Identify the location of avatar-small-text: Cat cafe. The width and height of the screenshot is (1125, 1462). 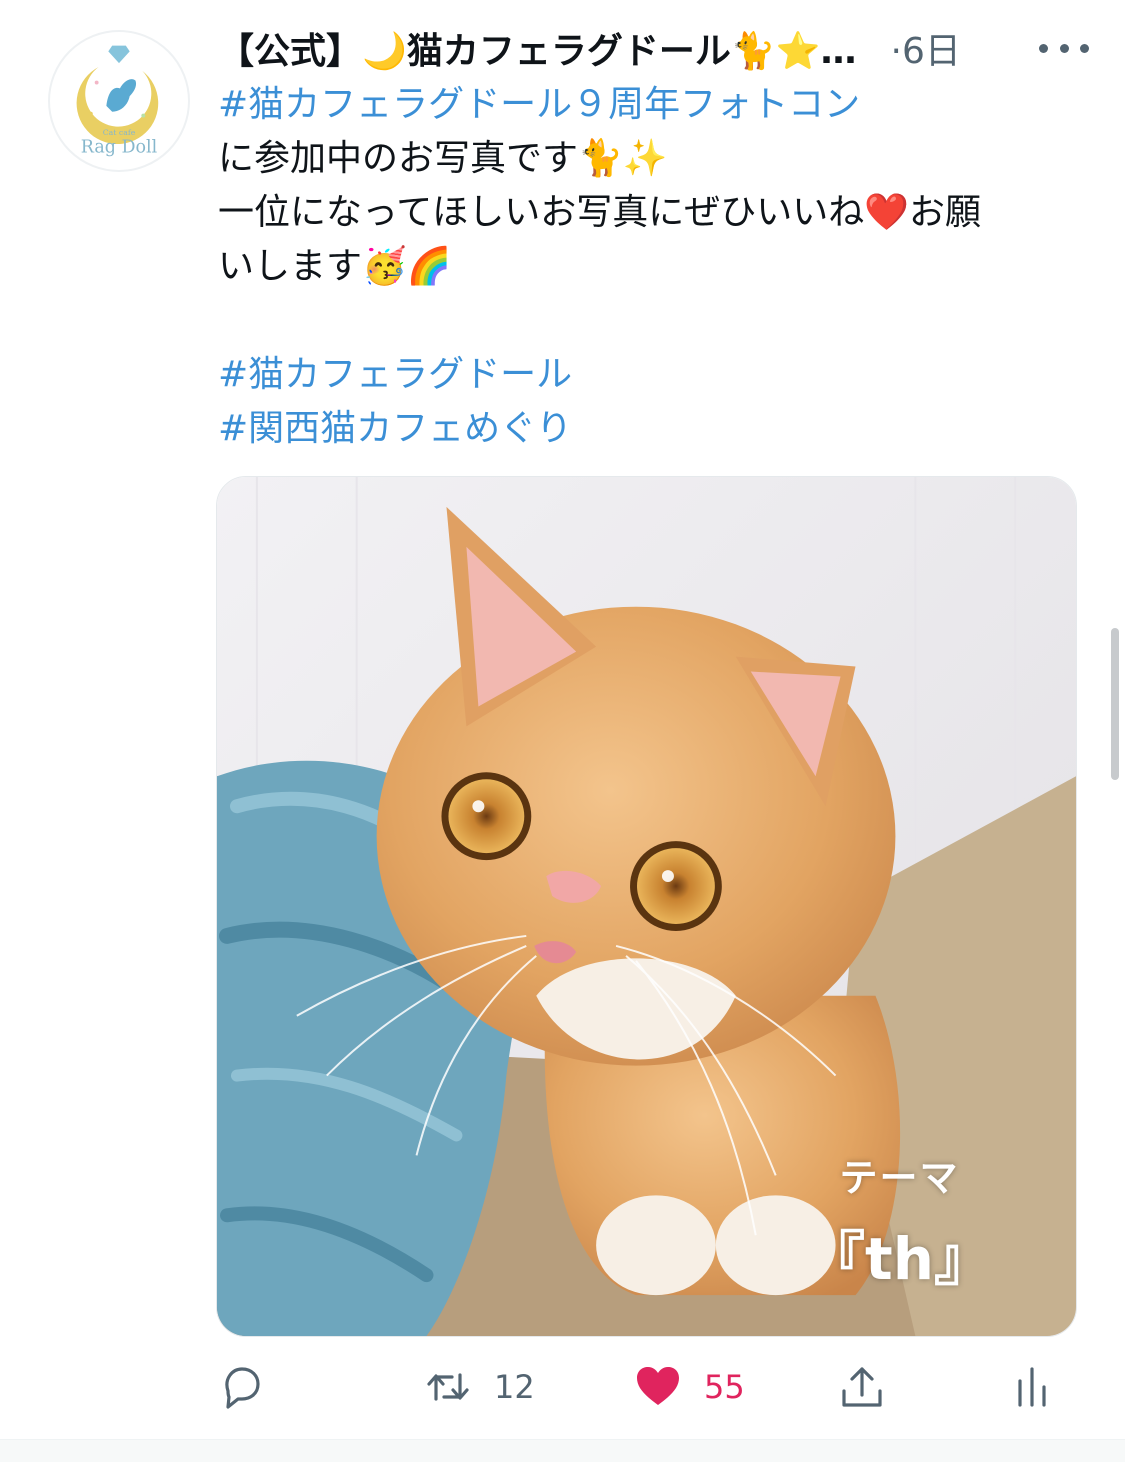
(119, 132).